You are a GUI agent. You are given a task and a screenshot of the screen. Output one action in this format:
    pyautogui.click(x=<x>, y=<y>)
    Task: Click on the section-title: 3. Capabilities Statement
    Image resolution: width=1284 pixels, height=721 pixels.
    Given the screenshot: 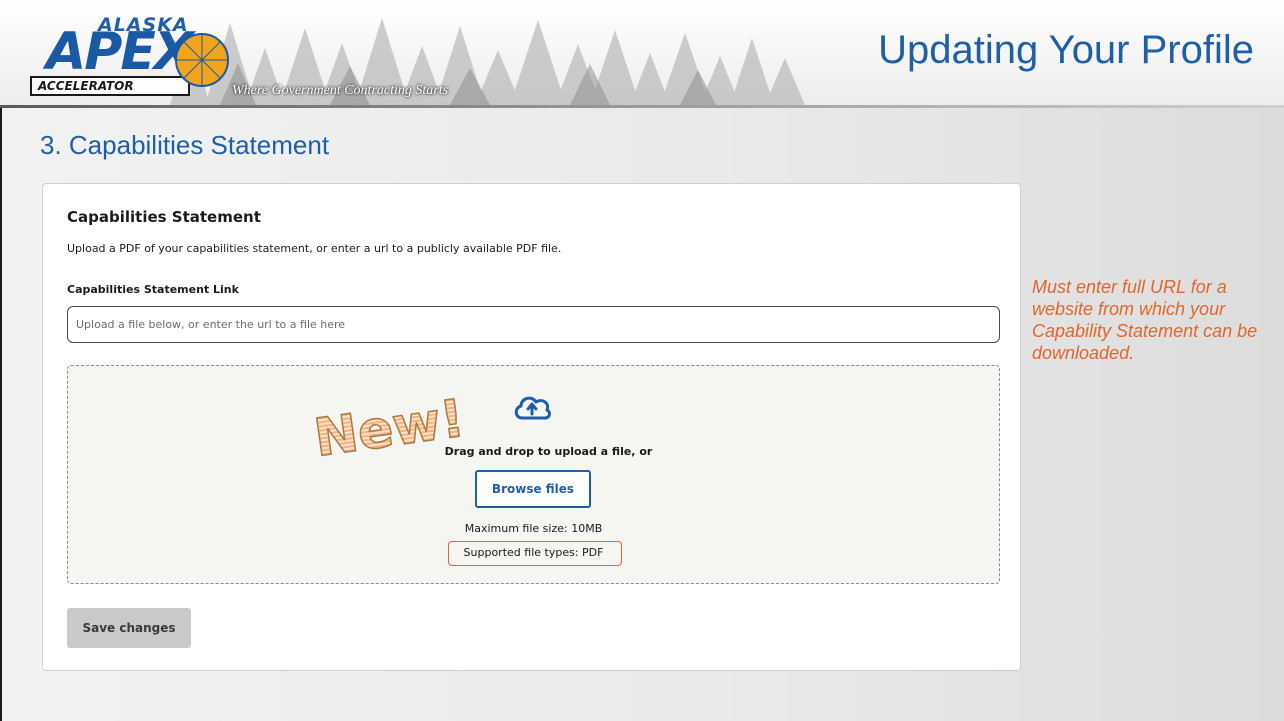 What is the action you would take?
    pyautogui.click(x=185, y=145)
    